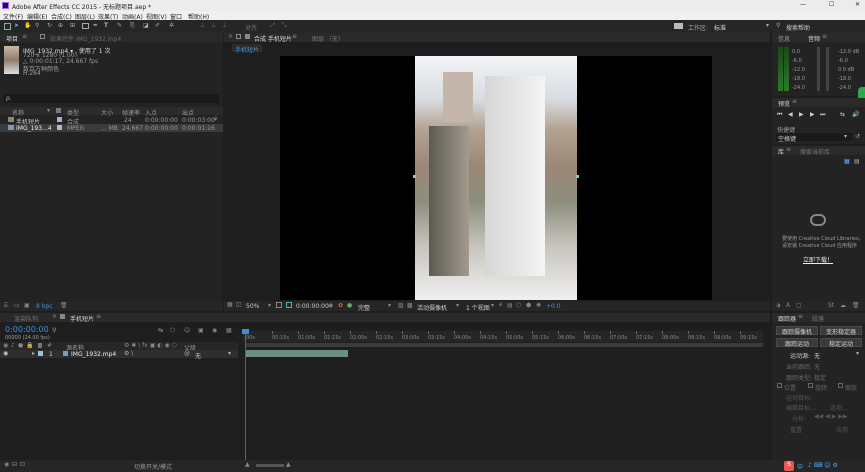  I want to click on snap-label: 对齐, so click(251, 27).